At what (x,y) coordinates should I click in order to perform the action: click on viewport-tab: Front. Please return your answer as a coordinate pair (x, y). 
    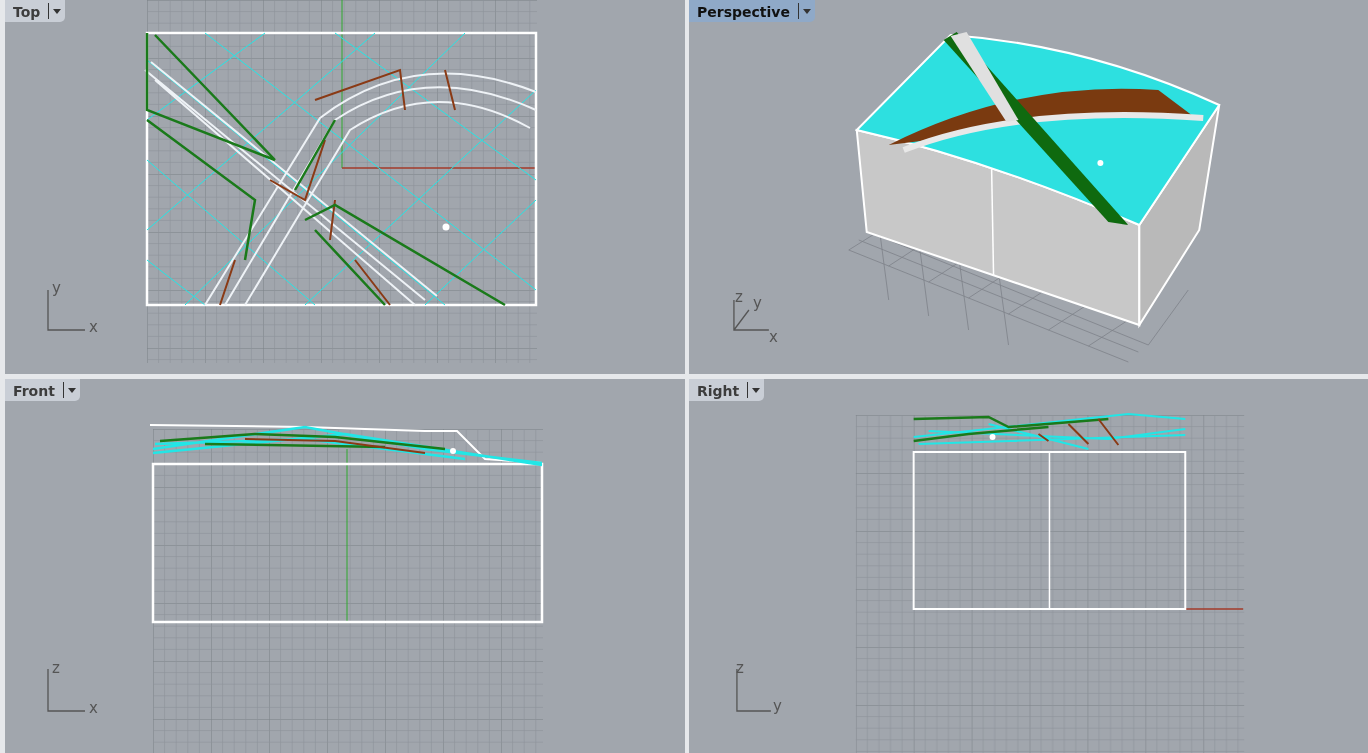
    Looking at the image, I should click on (42, 390).